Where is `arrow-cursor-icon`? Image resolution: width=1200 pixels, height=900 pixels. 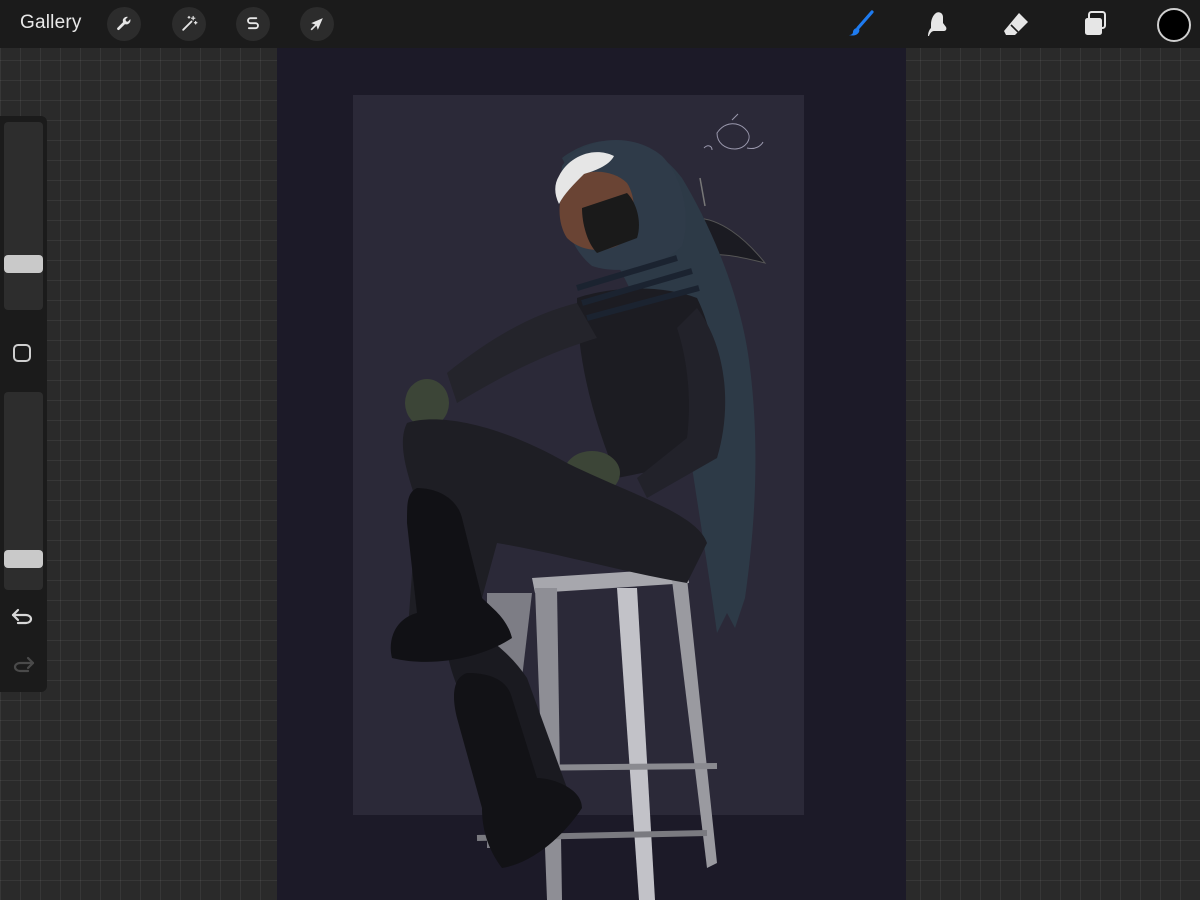 arrow-cursor-icon is located at coordinates (316, 24).